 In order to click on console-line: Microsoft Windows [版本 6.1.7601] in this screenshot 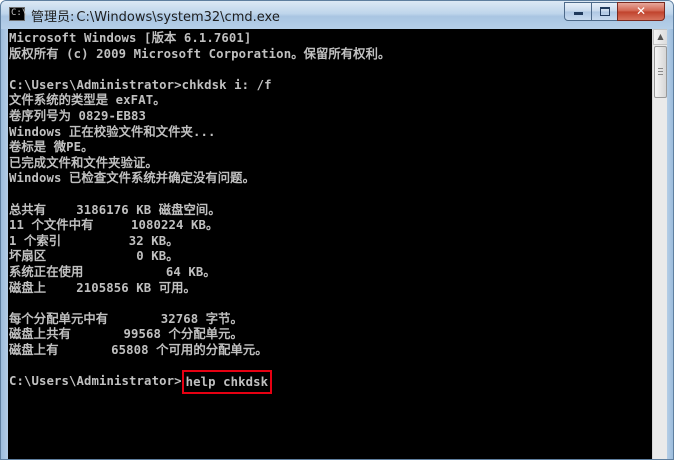, I will do `click(130, 38)`.